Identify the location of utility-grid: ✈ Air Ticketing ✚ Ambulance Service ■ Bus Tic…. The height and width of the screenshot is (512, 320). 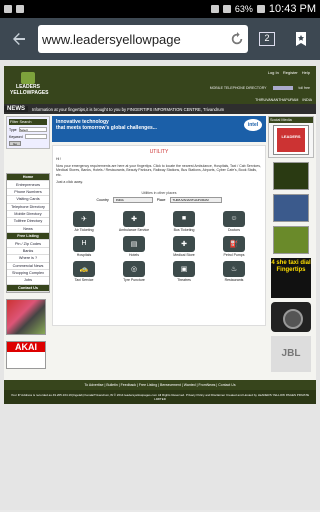
(159, 246).